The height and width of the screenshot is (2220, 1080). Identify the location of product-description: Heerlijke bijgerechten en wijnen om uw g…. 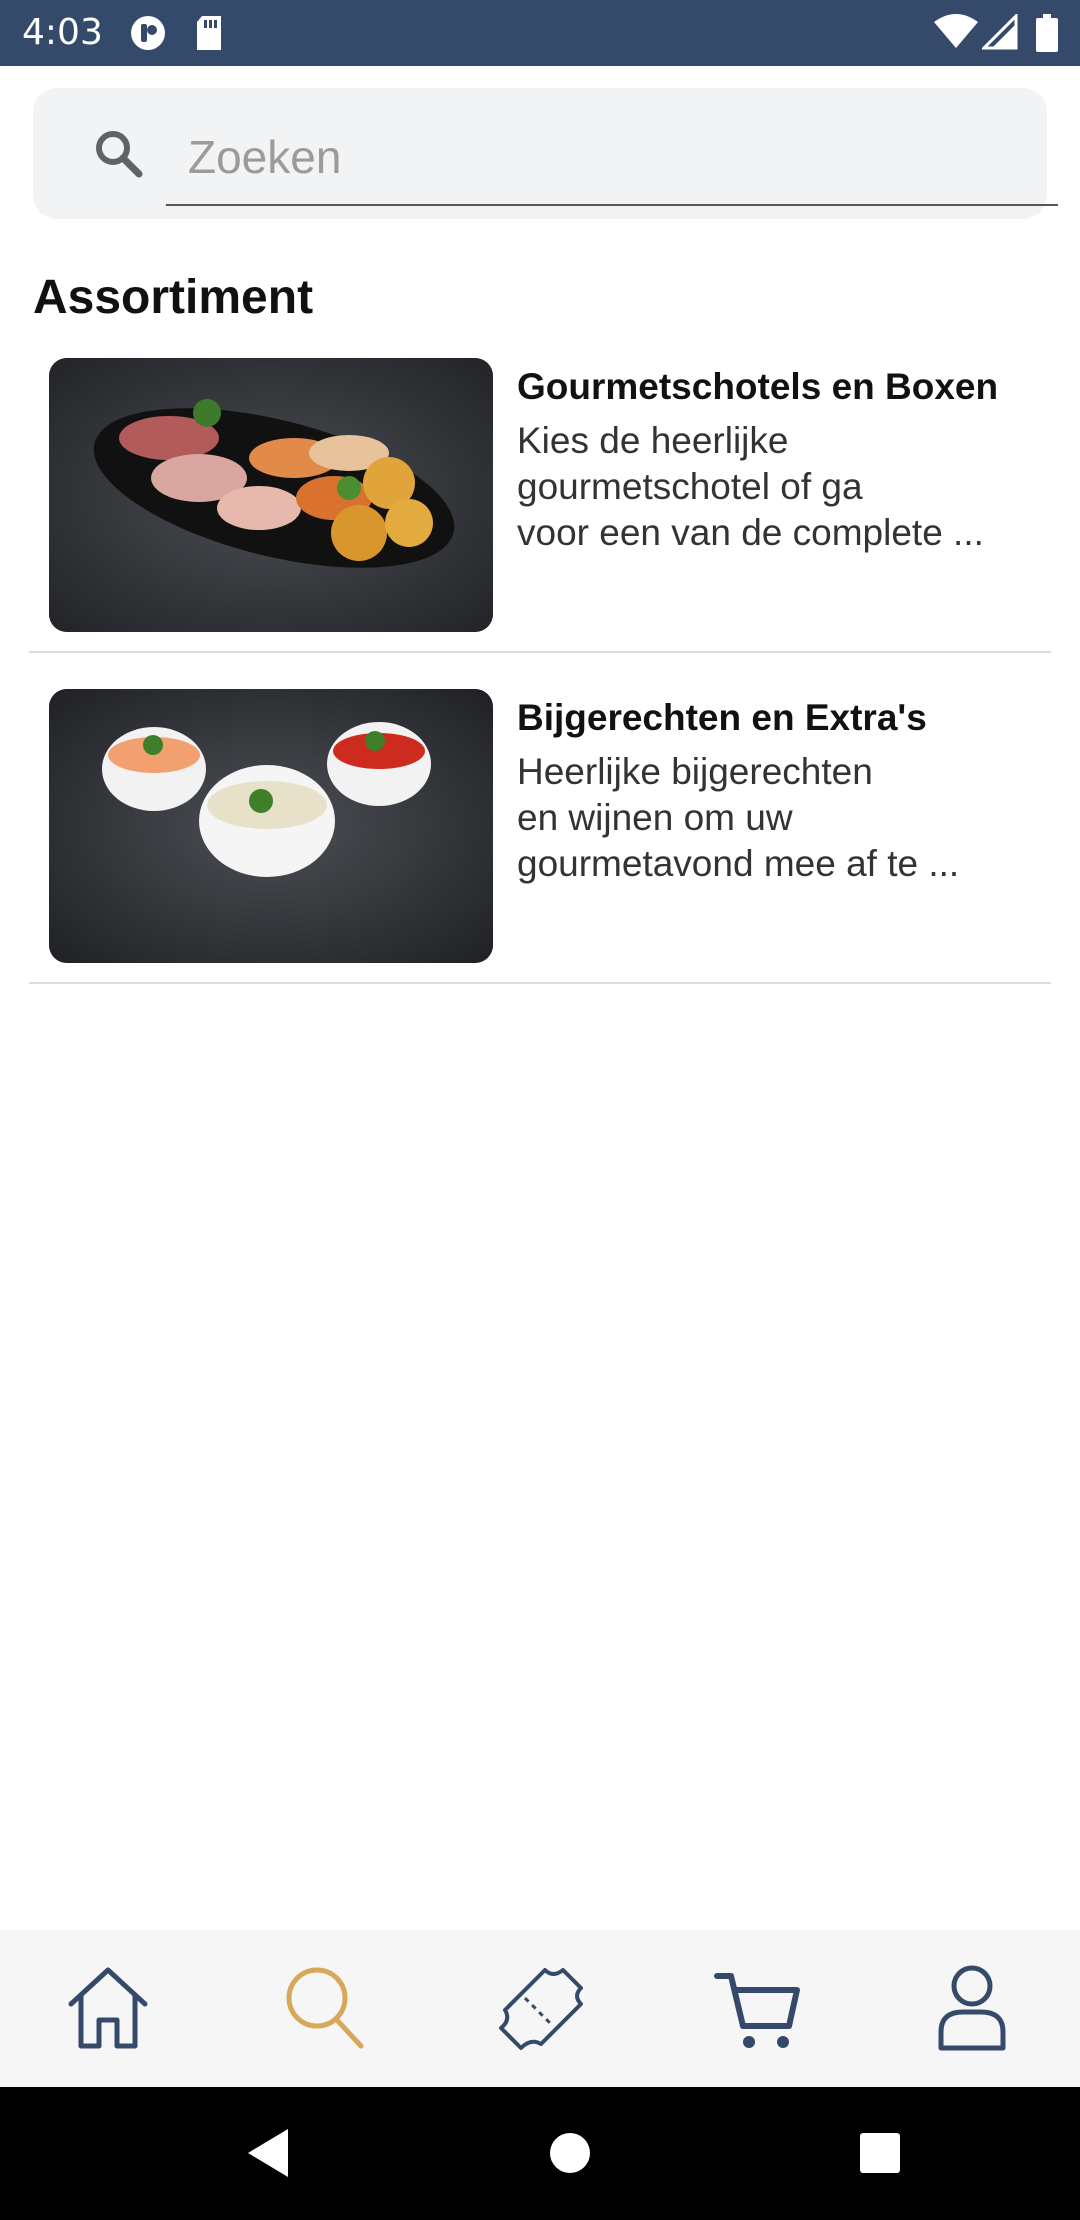
(767, 818).